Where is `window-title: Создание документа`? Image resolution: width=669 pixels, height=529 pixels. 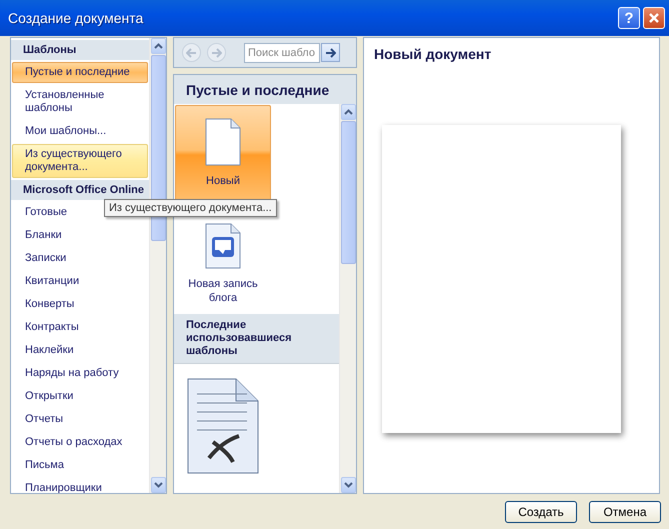 window-title: Создание документа is located at coordinates (76, 18).